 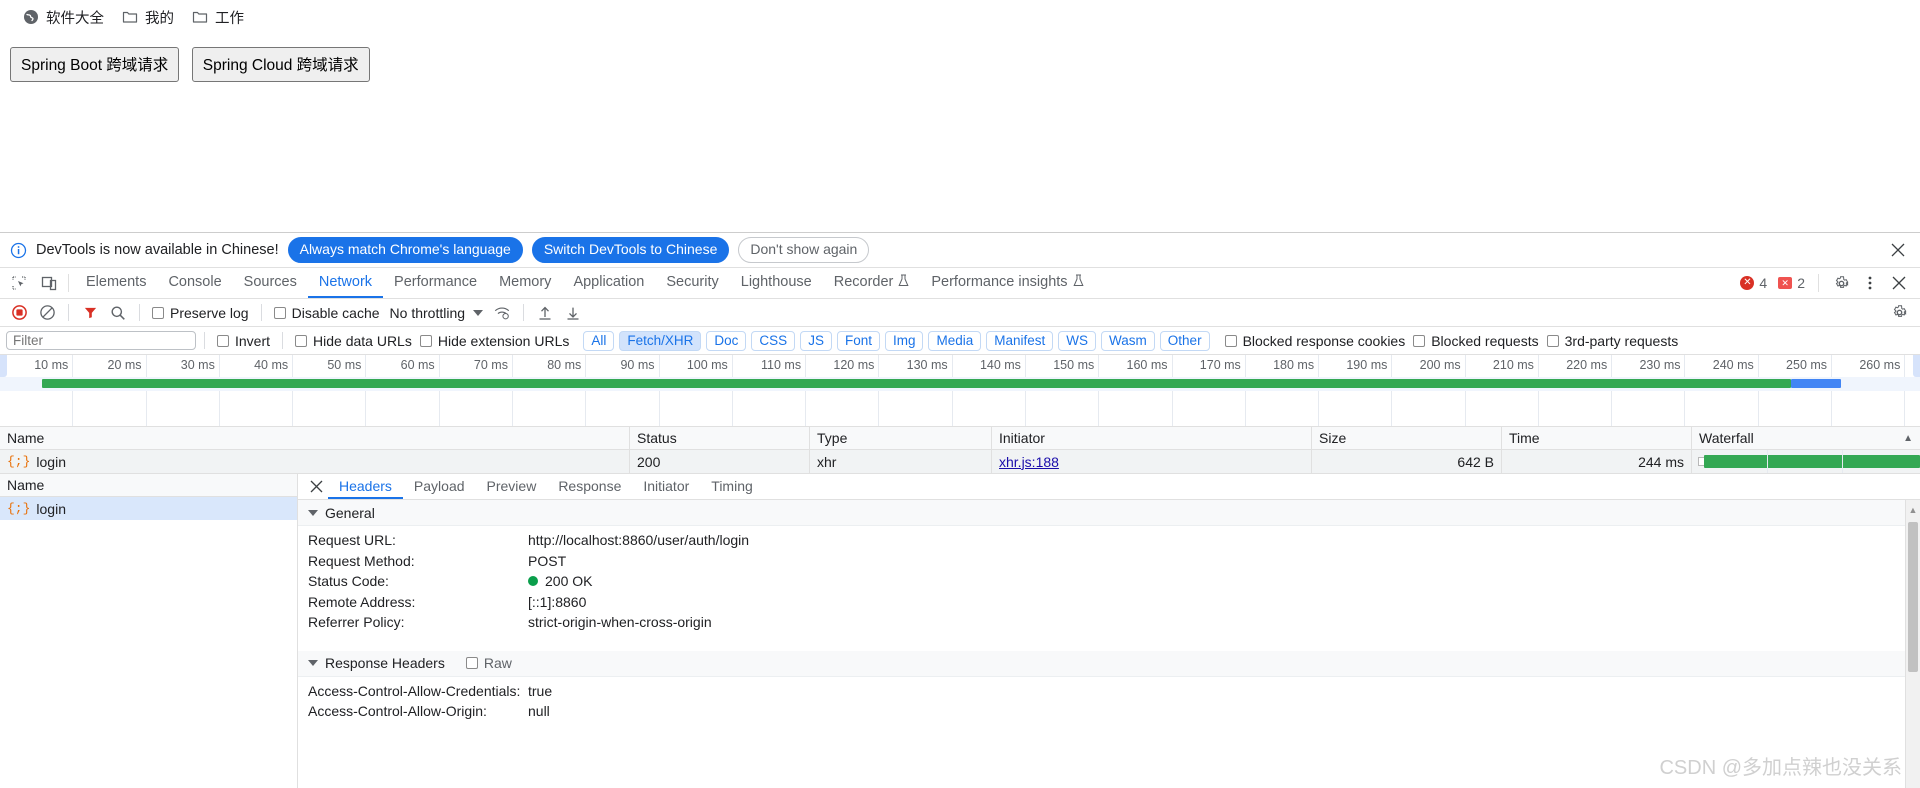 What do you see at coordinates (692, 283) in the screenshot?
I see `tab-security: Security` at bounding box center [692, 283].